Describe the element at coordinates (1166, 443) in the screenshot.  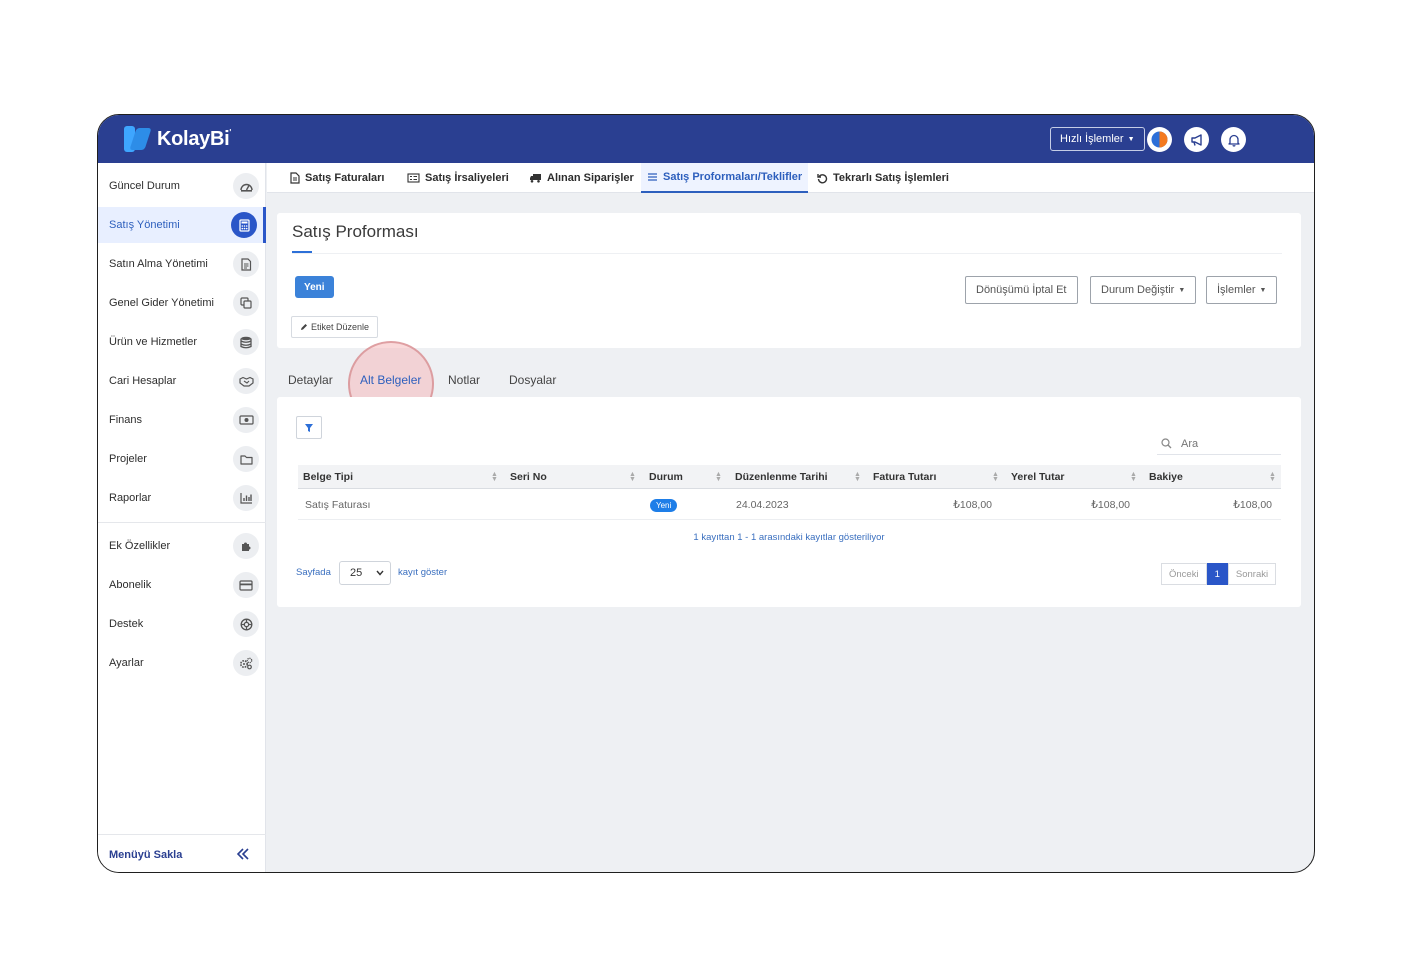
I see `search-icon` at that location.